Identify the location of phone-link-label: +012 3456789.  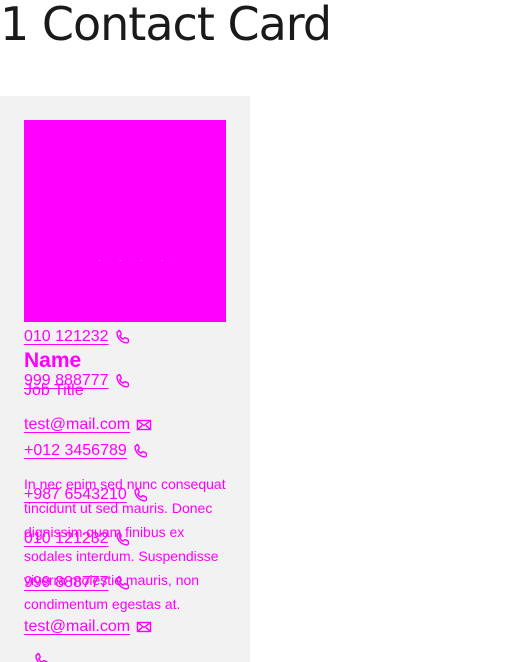
(75, 450).